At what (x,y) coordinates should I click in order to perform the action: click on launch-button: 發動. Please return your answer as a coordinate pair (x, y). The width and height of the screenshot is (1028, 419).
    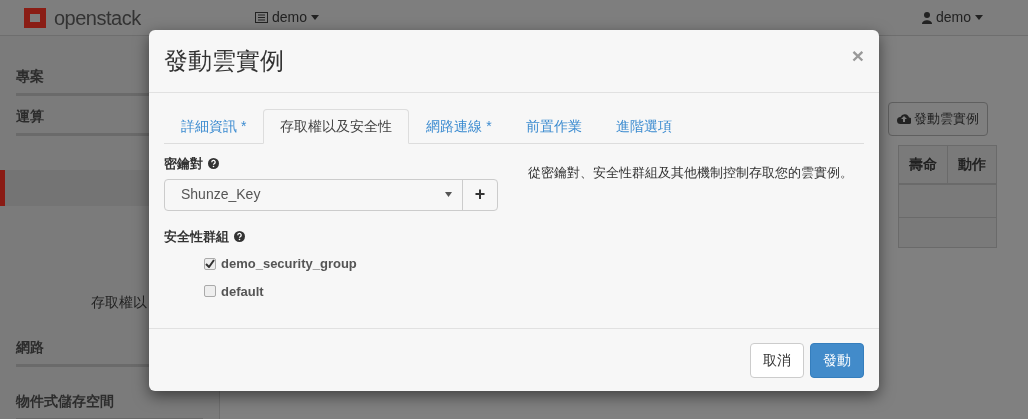
    Looking at the image, I should click on (837, 360).